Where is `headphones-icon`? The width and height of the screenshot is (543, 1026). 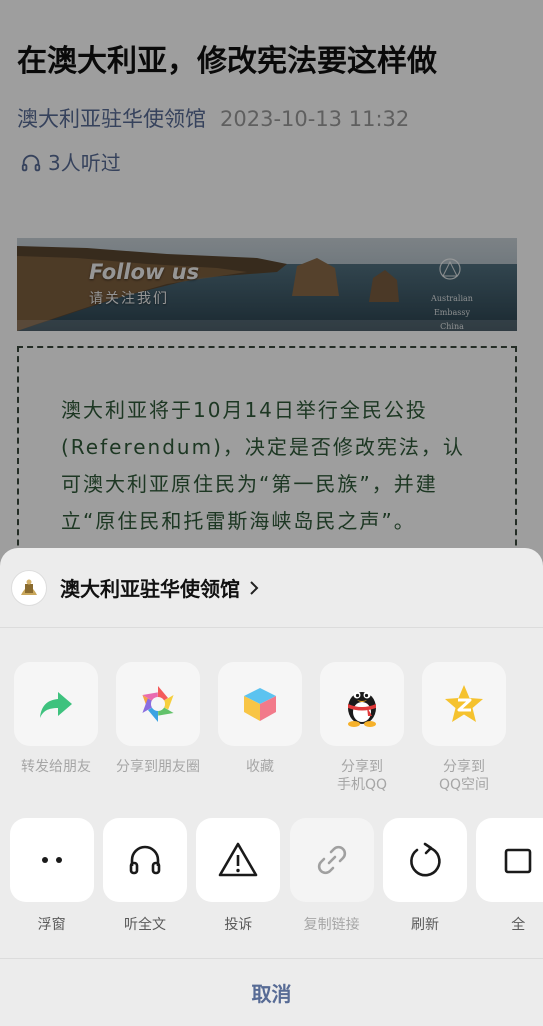
headphones-icon is located at coordinates (145, 860).